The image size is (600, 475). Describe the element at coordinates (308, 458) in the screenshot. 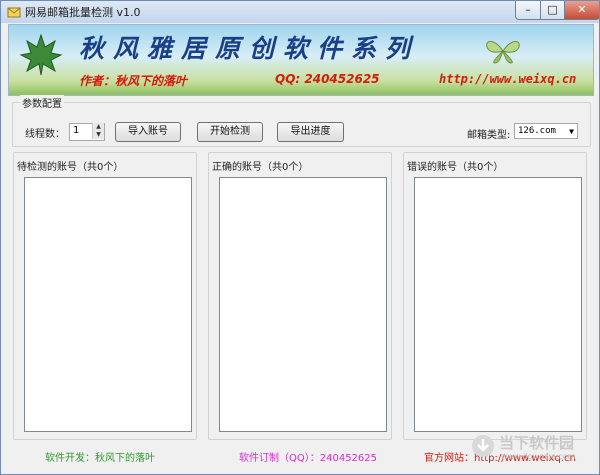

I see `footer-order: 软件订制（QQ）：240452625` at that location.